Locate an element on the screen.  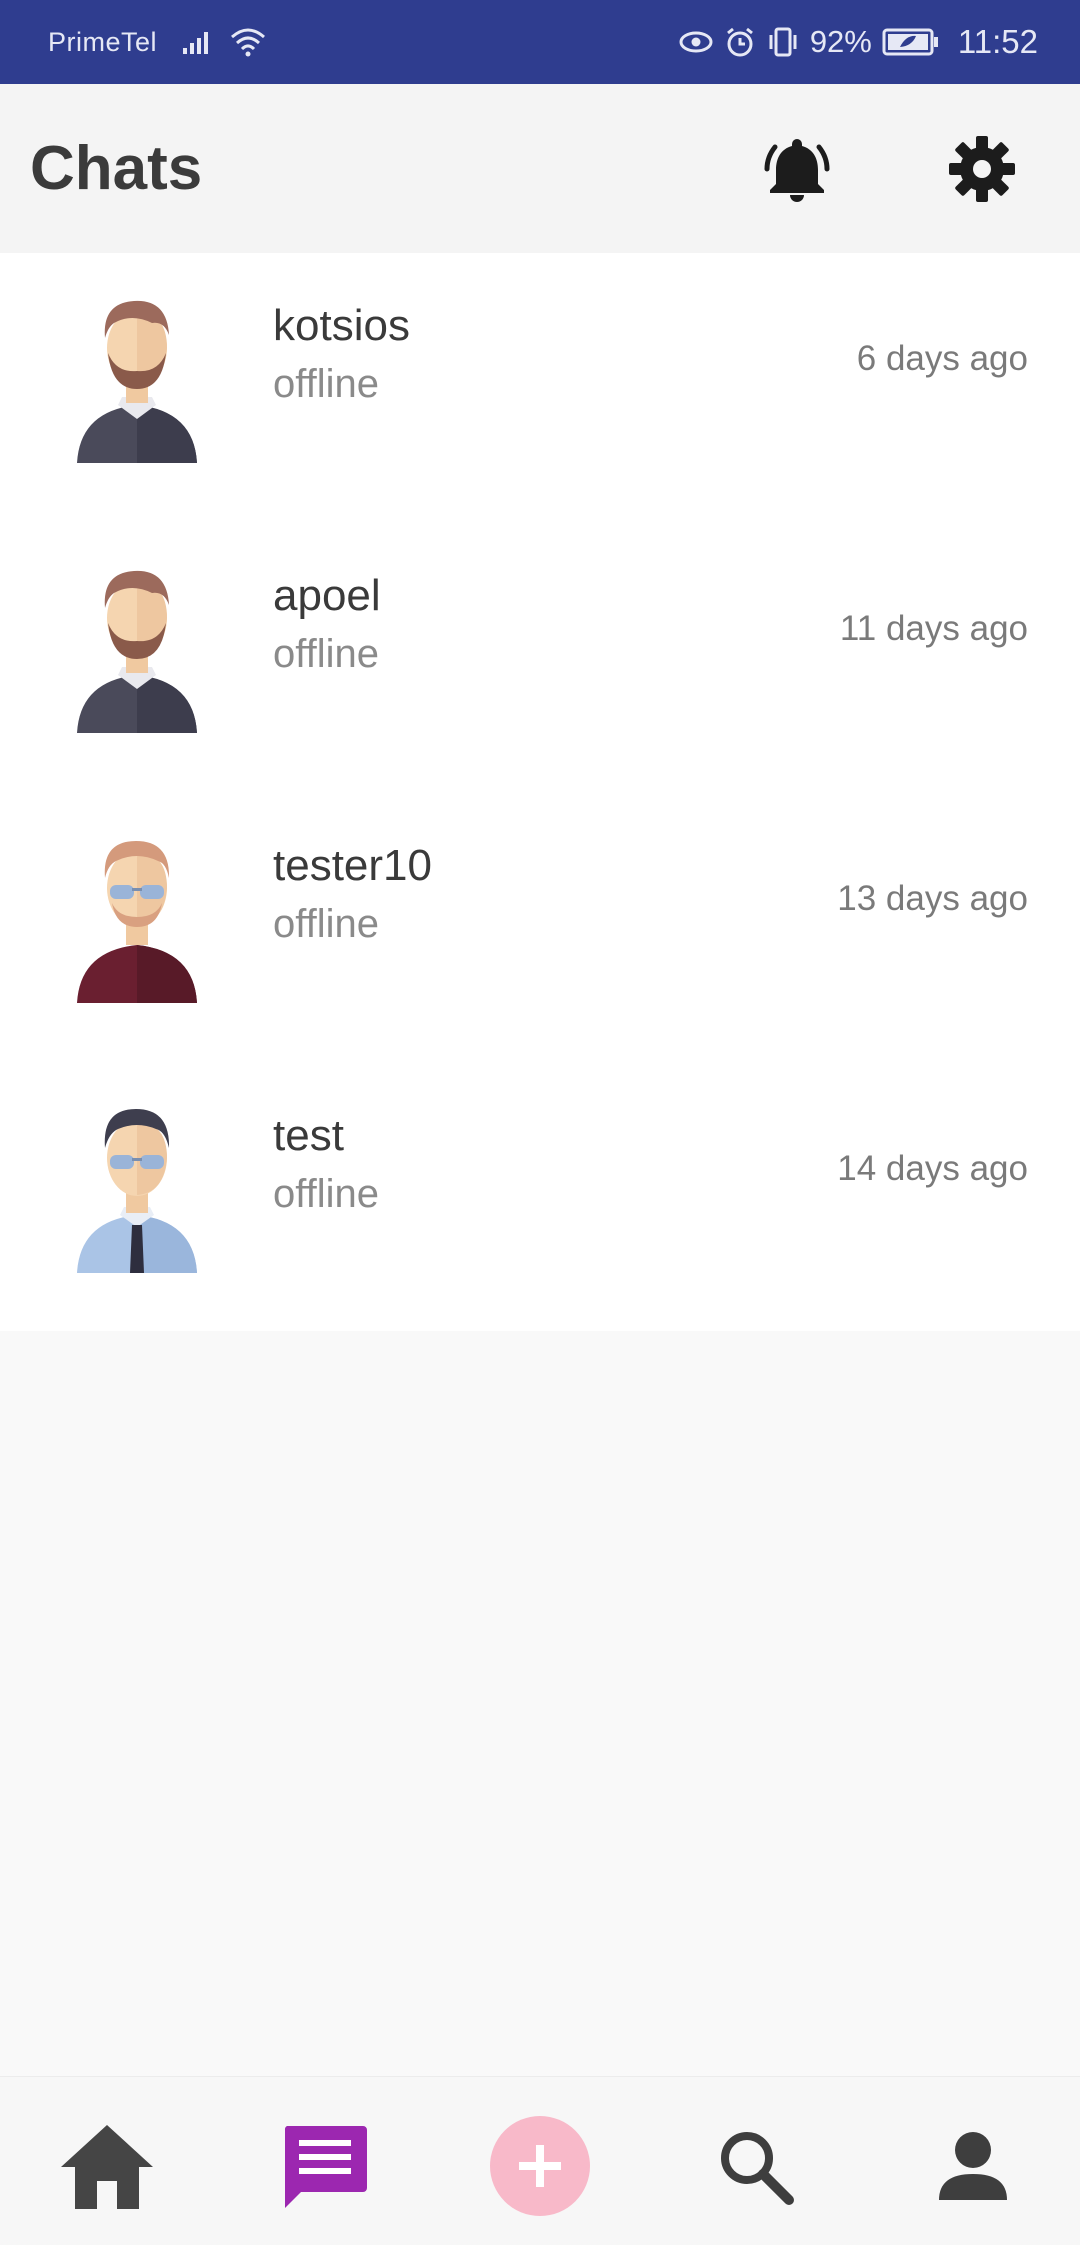
bottom-navigation is located at coordinates (540, 2160).